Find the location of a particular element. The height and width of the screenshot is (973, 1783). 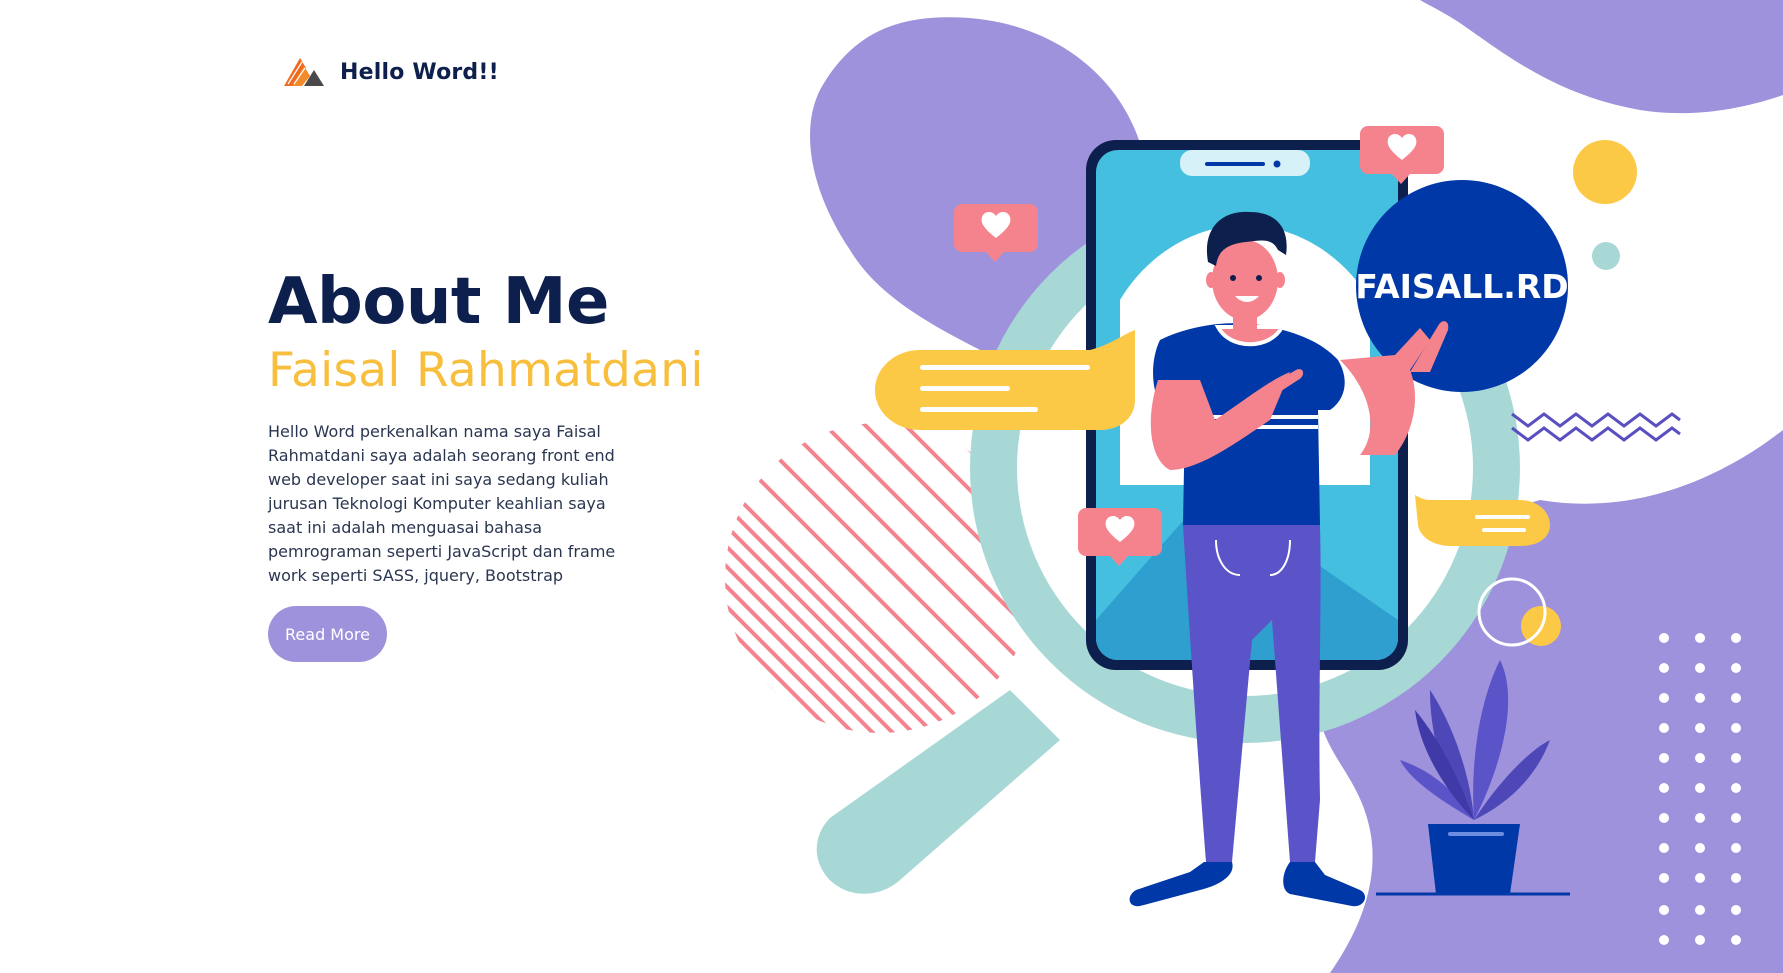

person-illustration is located at coordinates (1289, 559).